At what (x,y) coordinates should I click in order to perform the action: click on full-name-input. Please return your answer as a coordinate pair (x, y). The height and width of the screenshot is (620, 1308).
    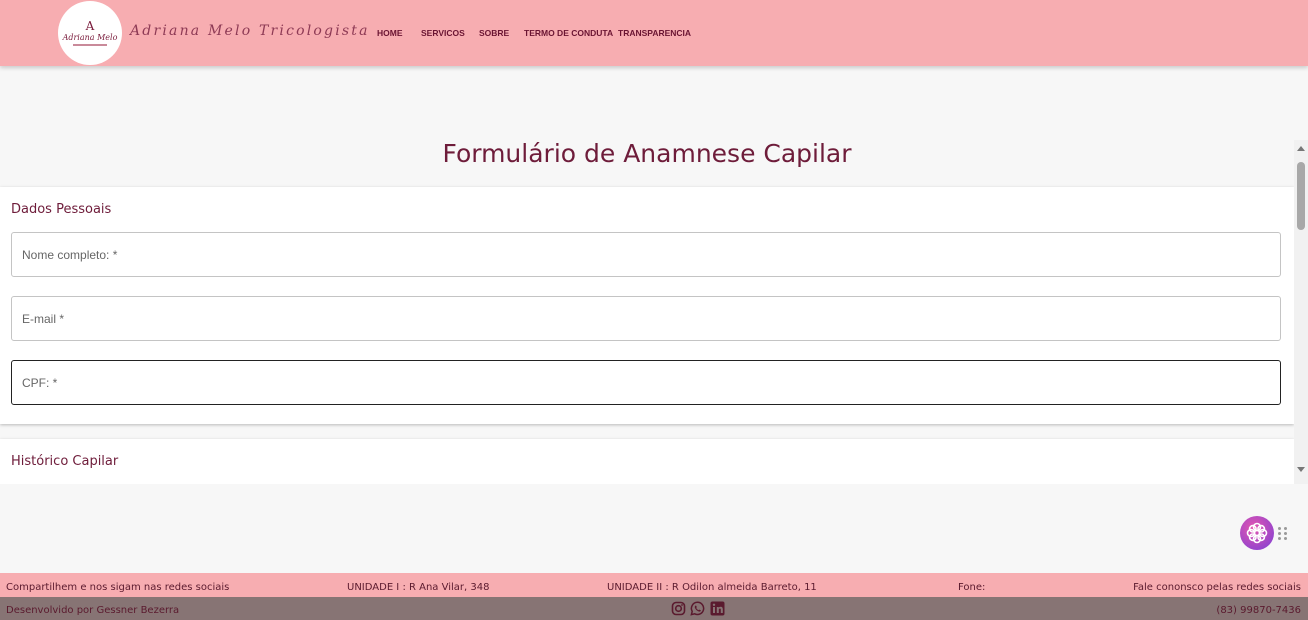
    Looking at the image, I should click on (642, 254).